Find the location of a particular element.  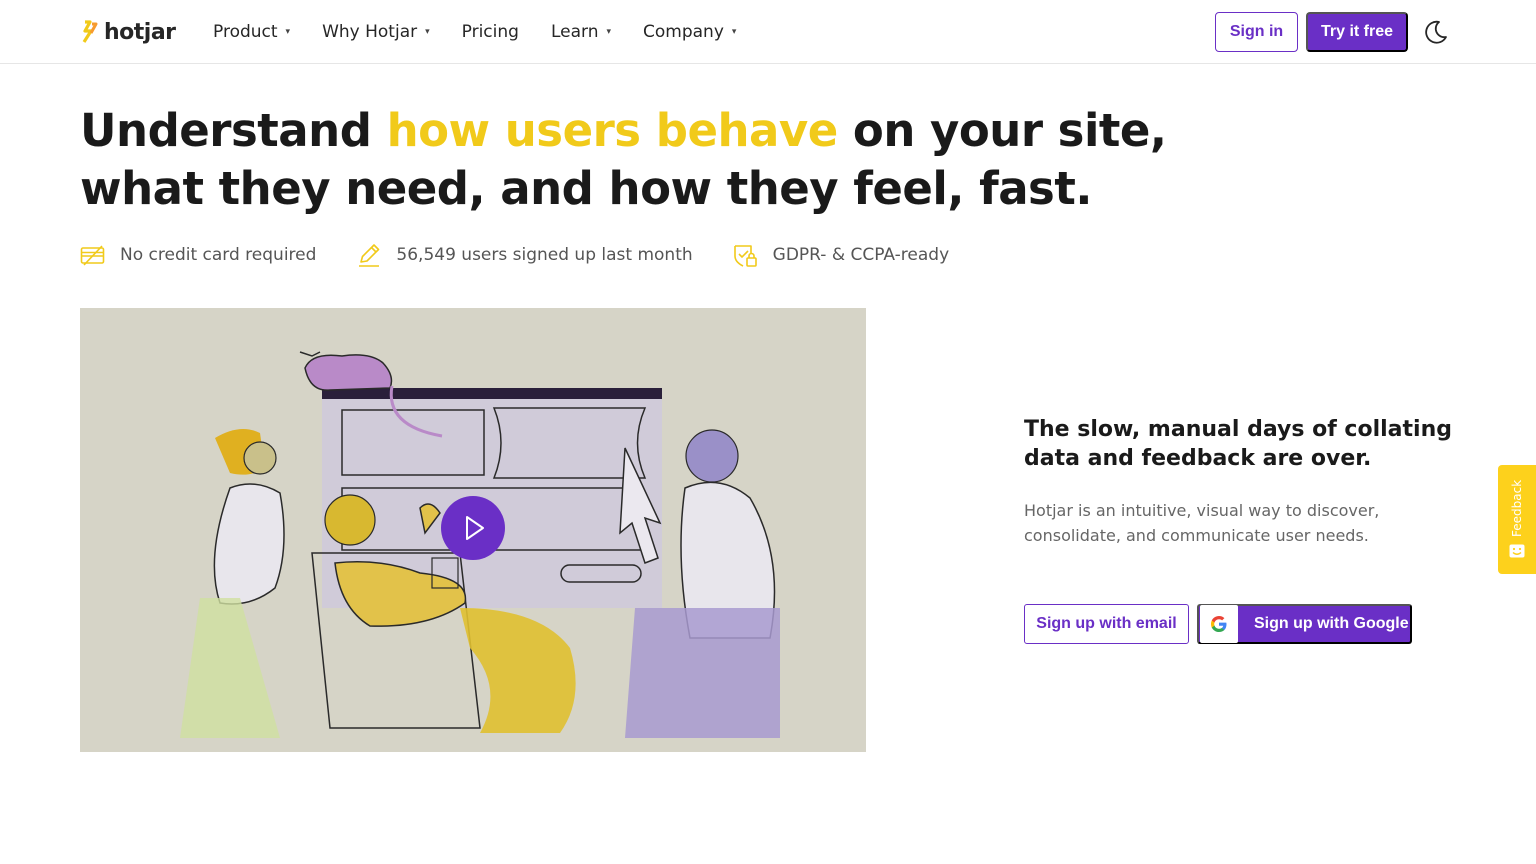

badge-text: GDPR- & CCPA-ready is located at coordinates (861, 255).